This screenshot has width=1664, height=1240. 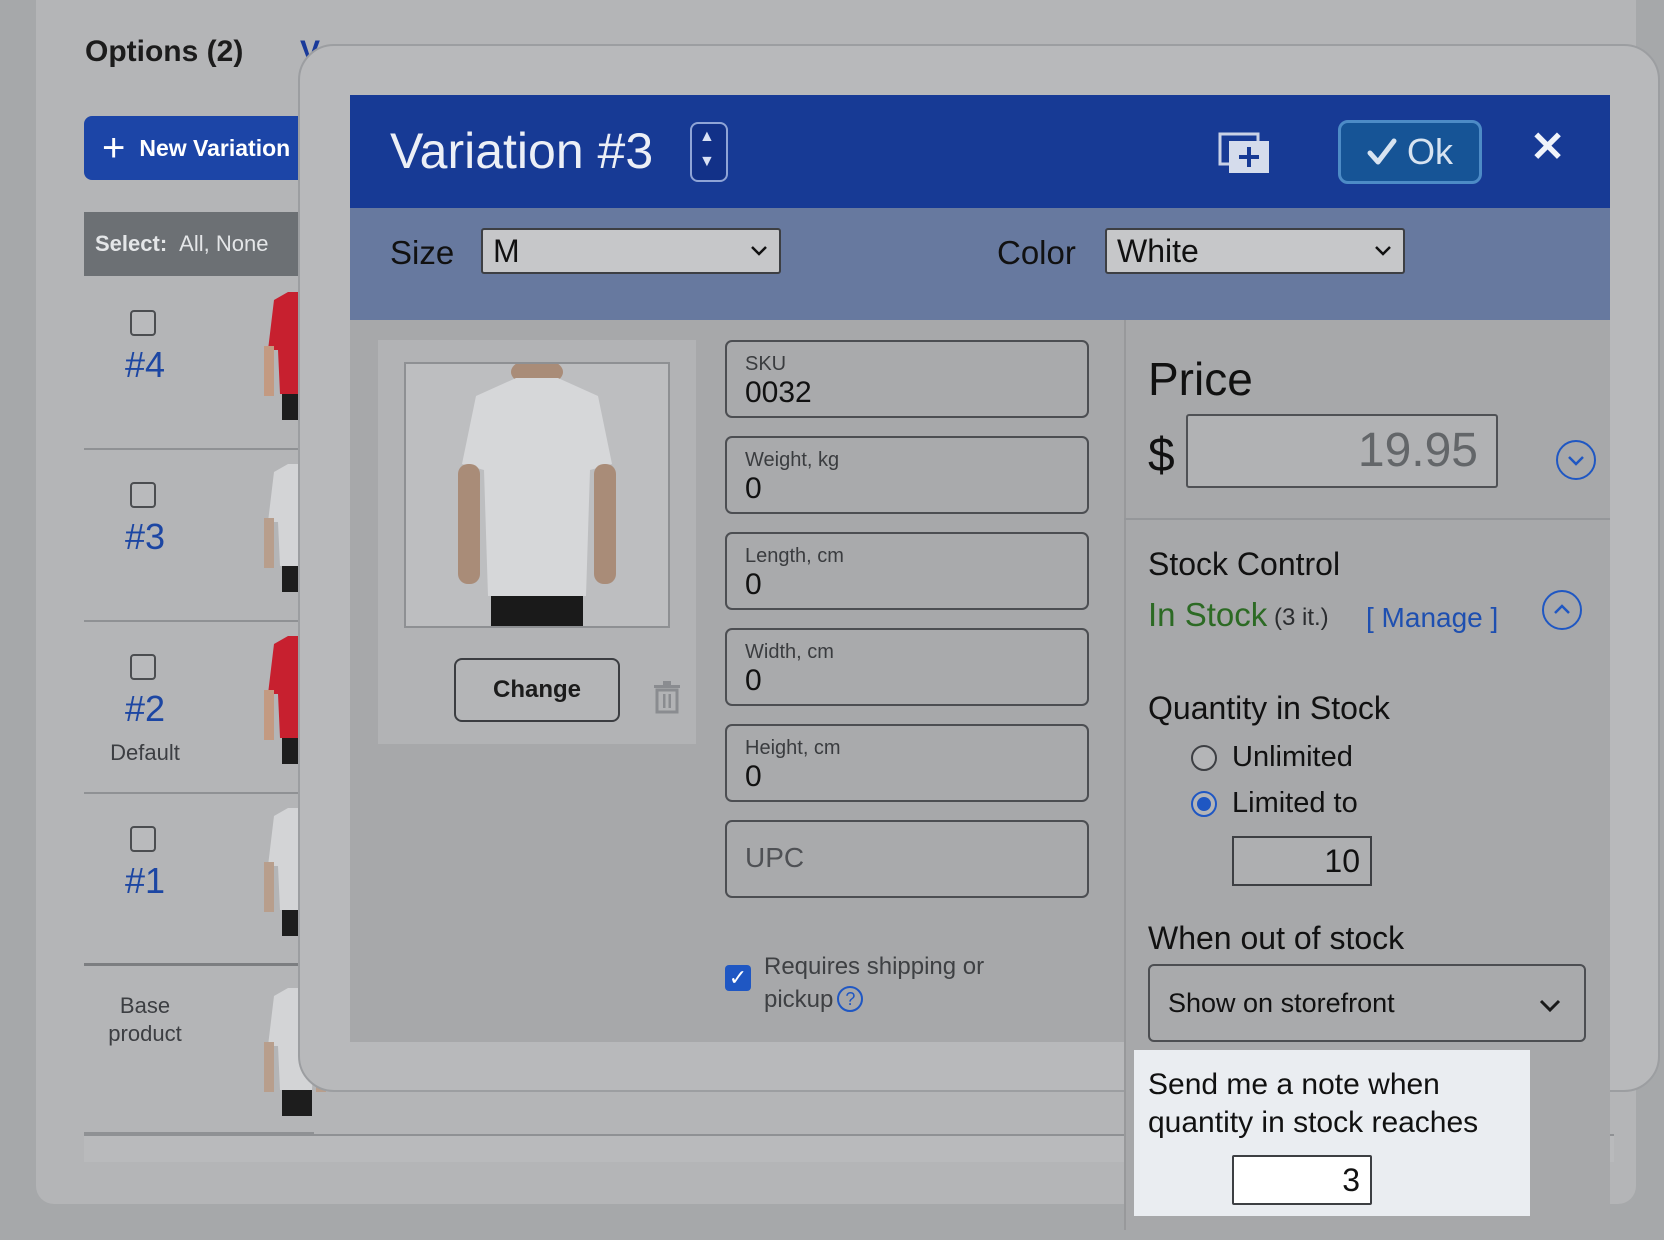 I want to click on help-icon: ?, so click(x=850, y=999).